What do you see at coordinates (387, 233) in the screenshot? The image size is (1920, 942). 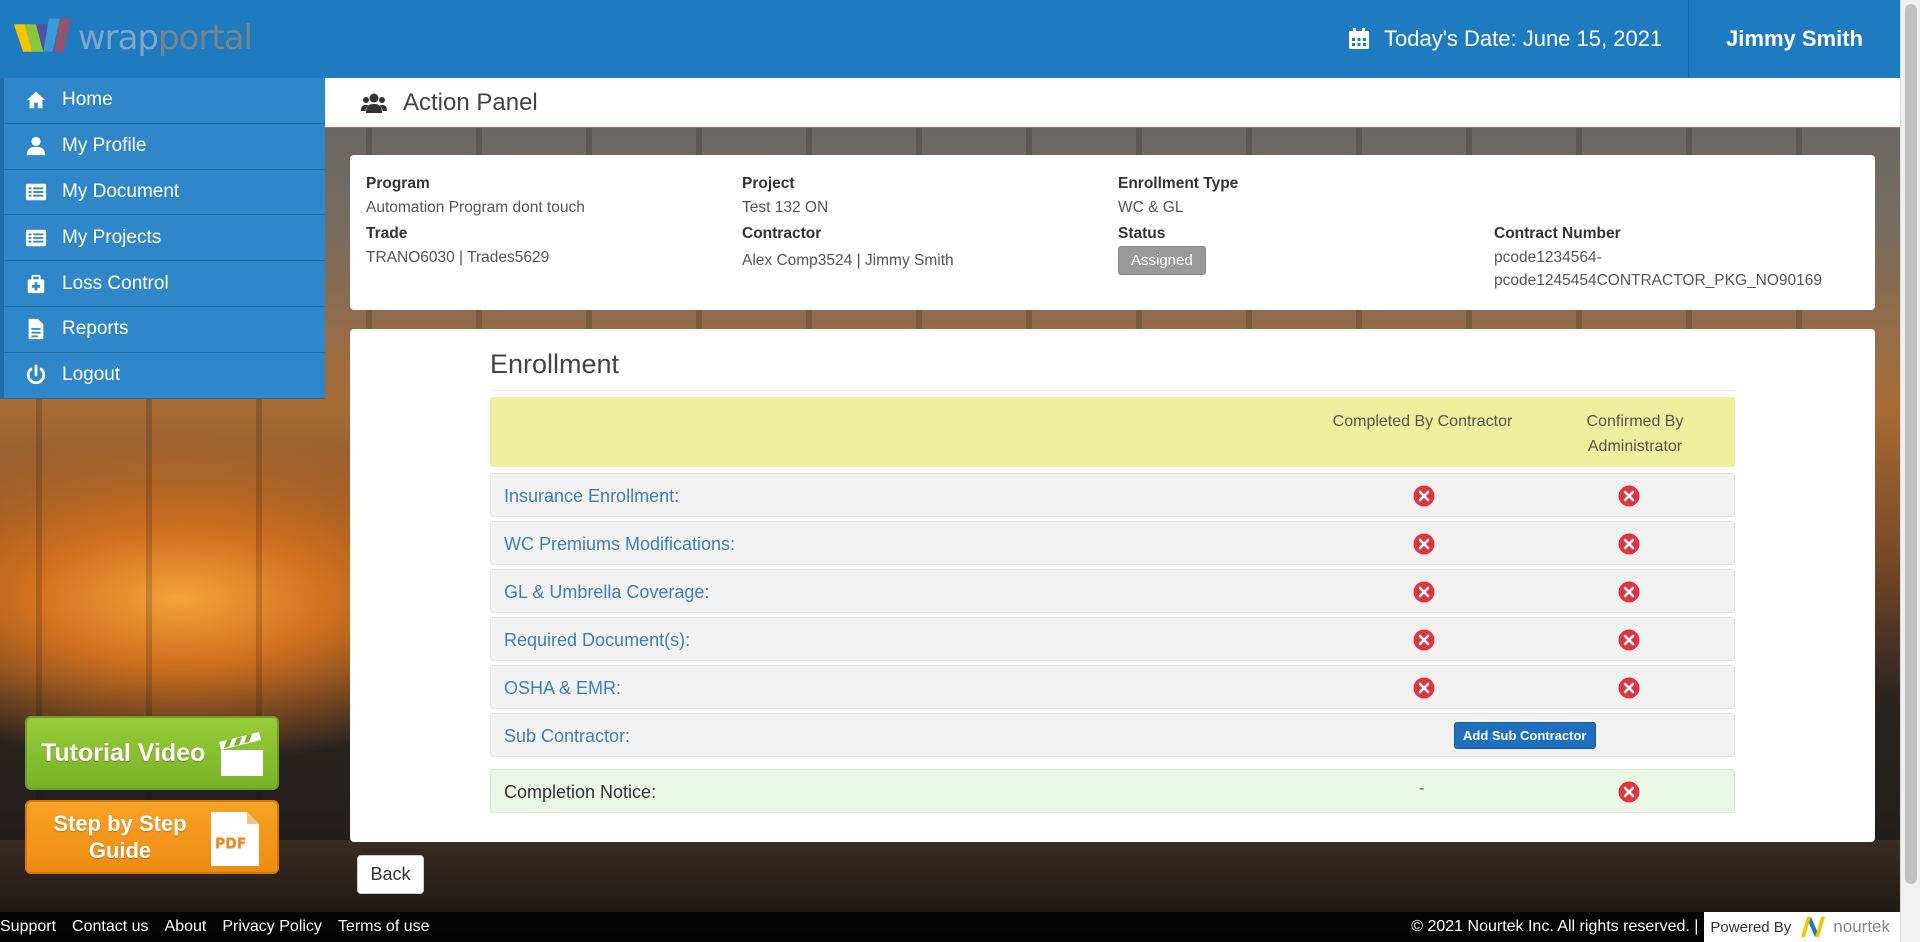 I see `trade-label: Trade` at bounding box center [387, 233].